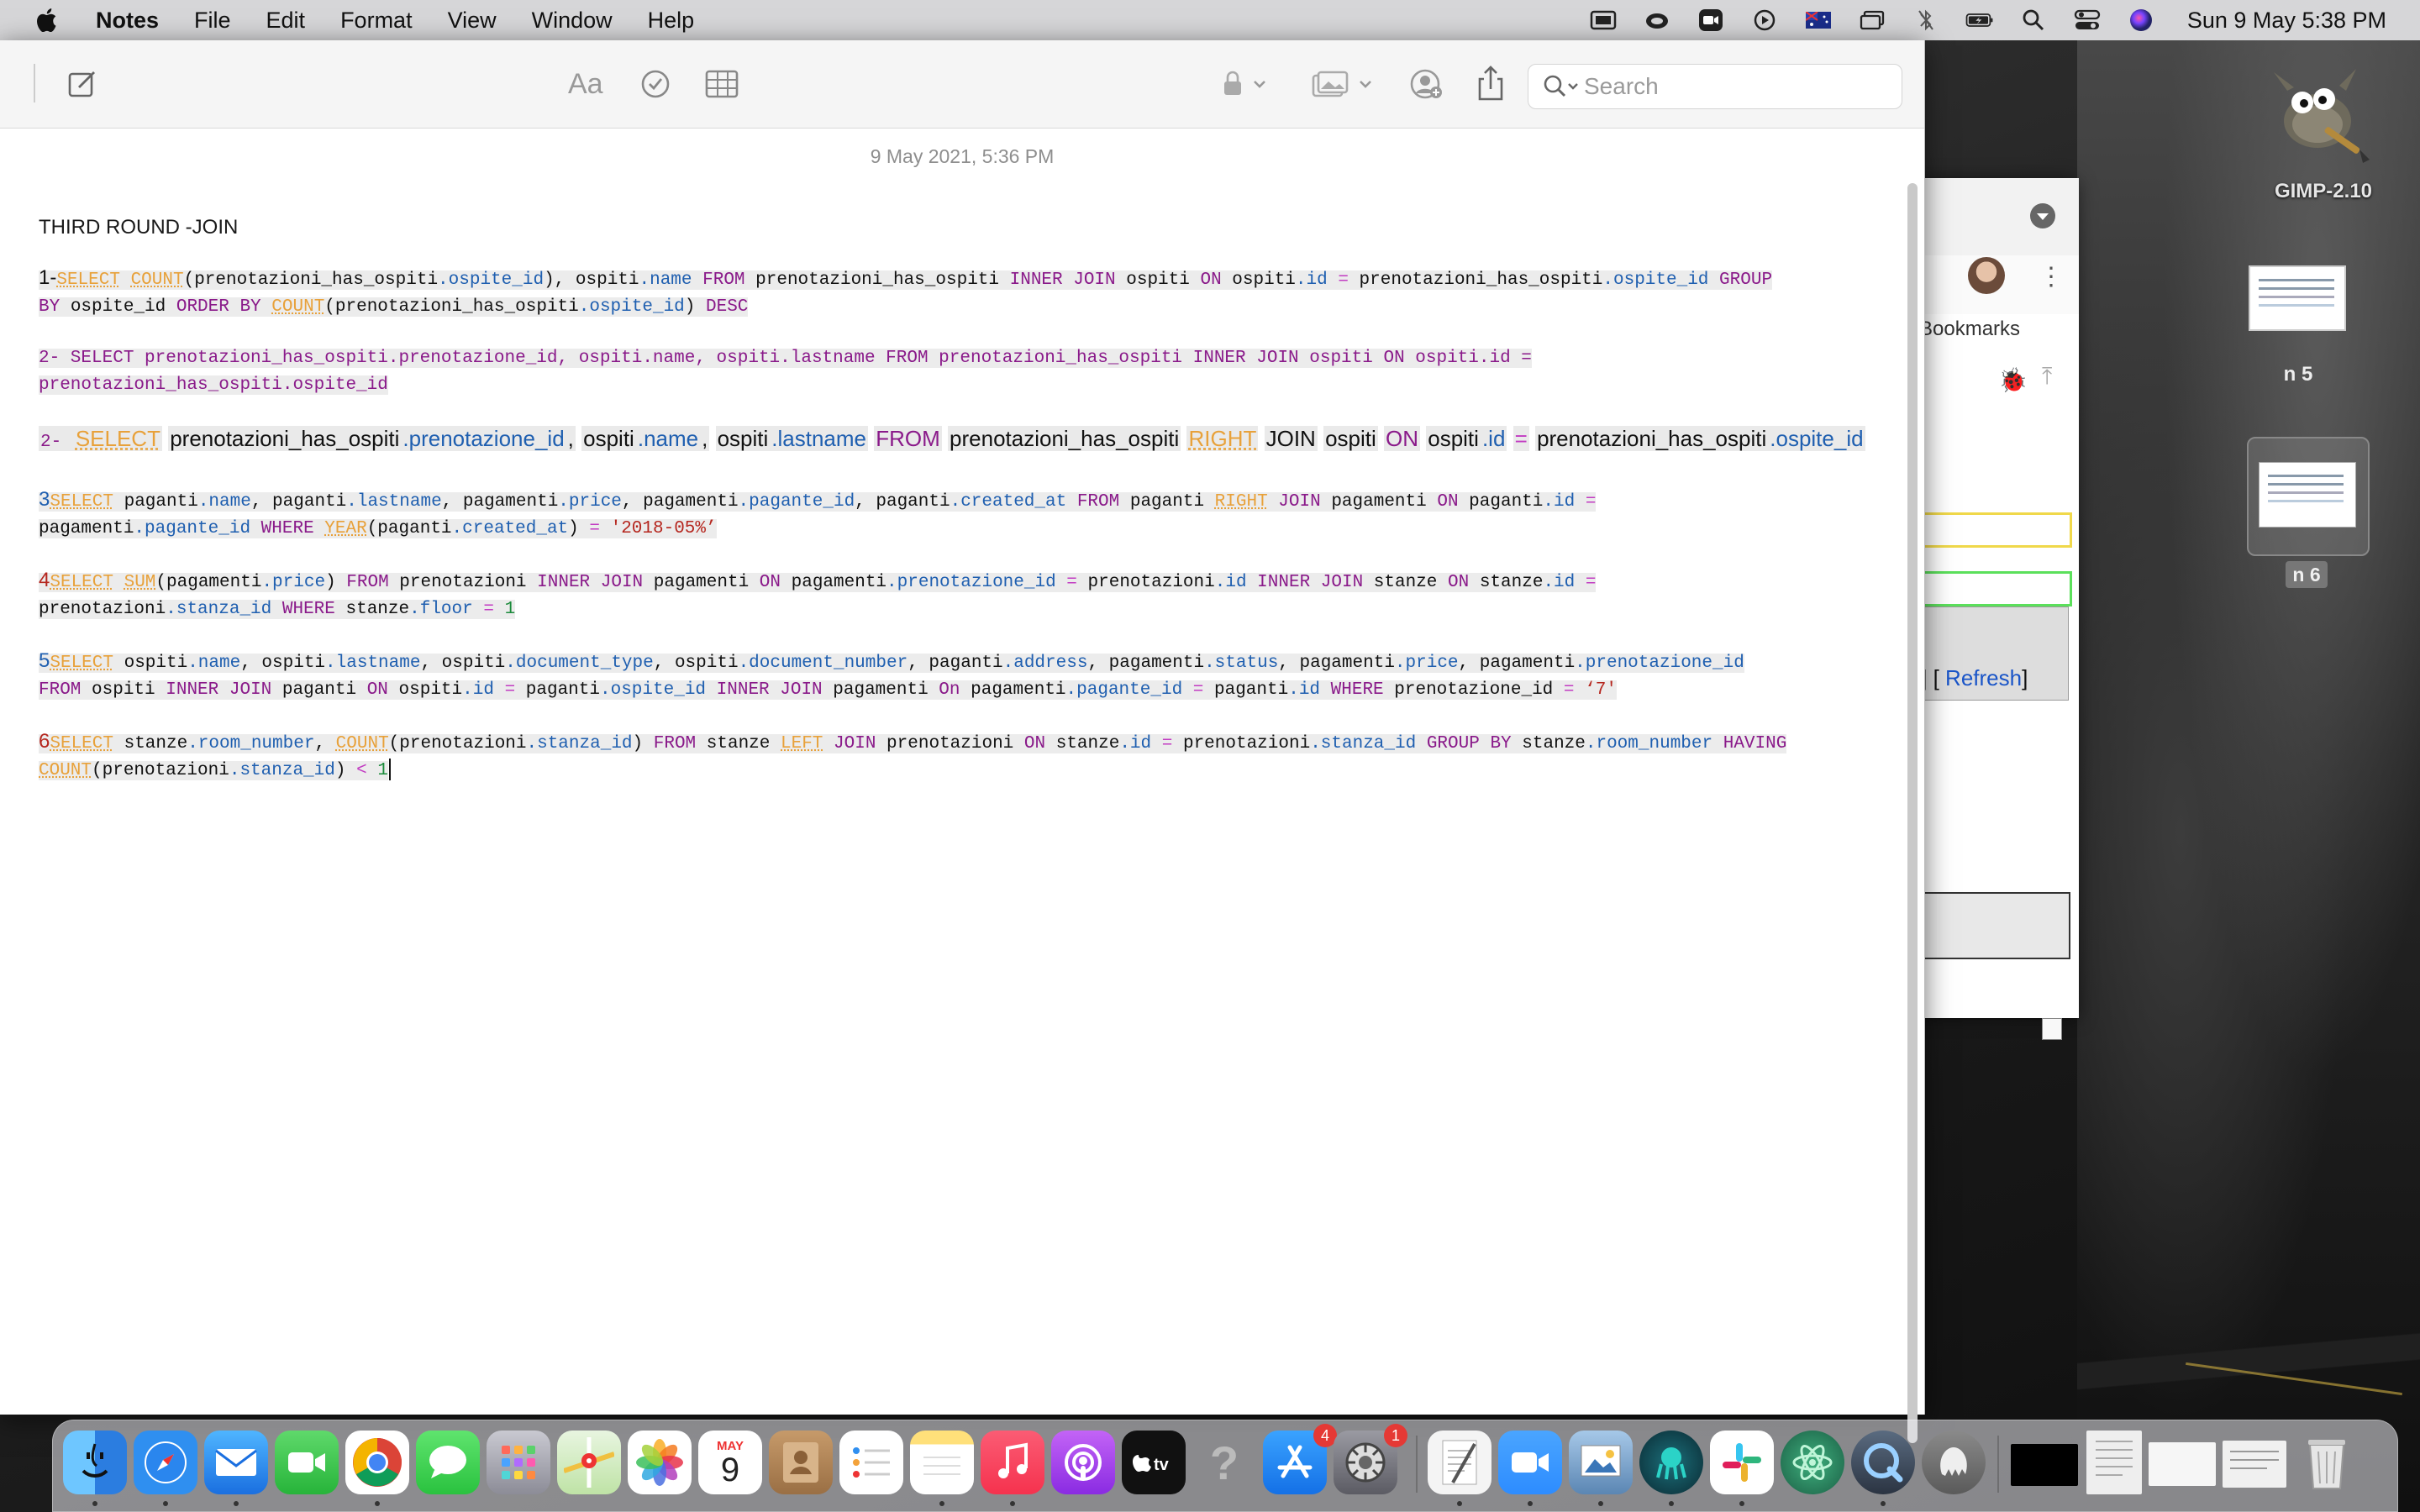  I want to click on trash-icon, so click(2327, 1462).